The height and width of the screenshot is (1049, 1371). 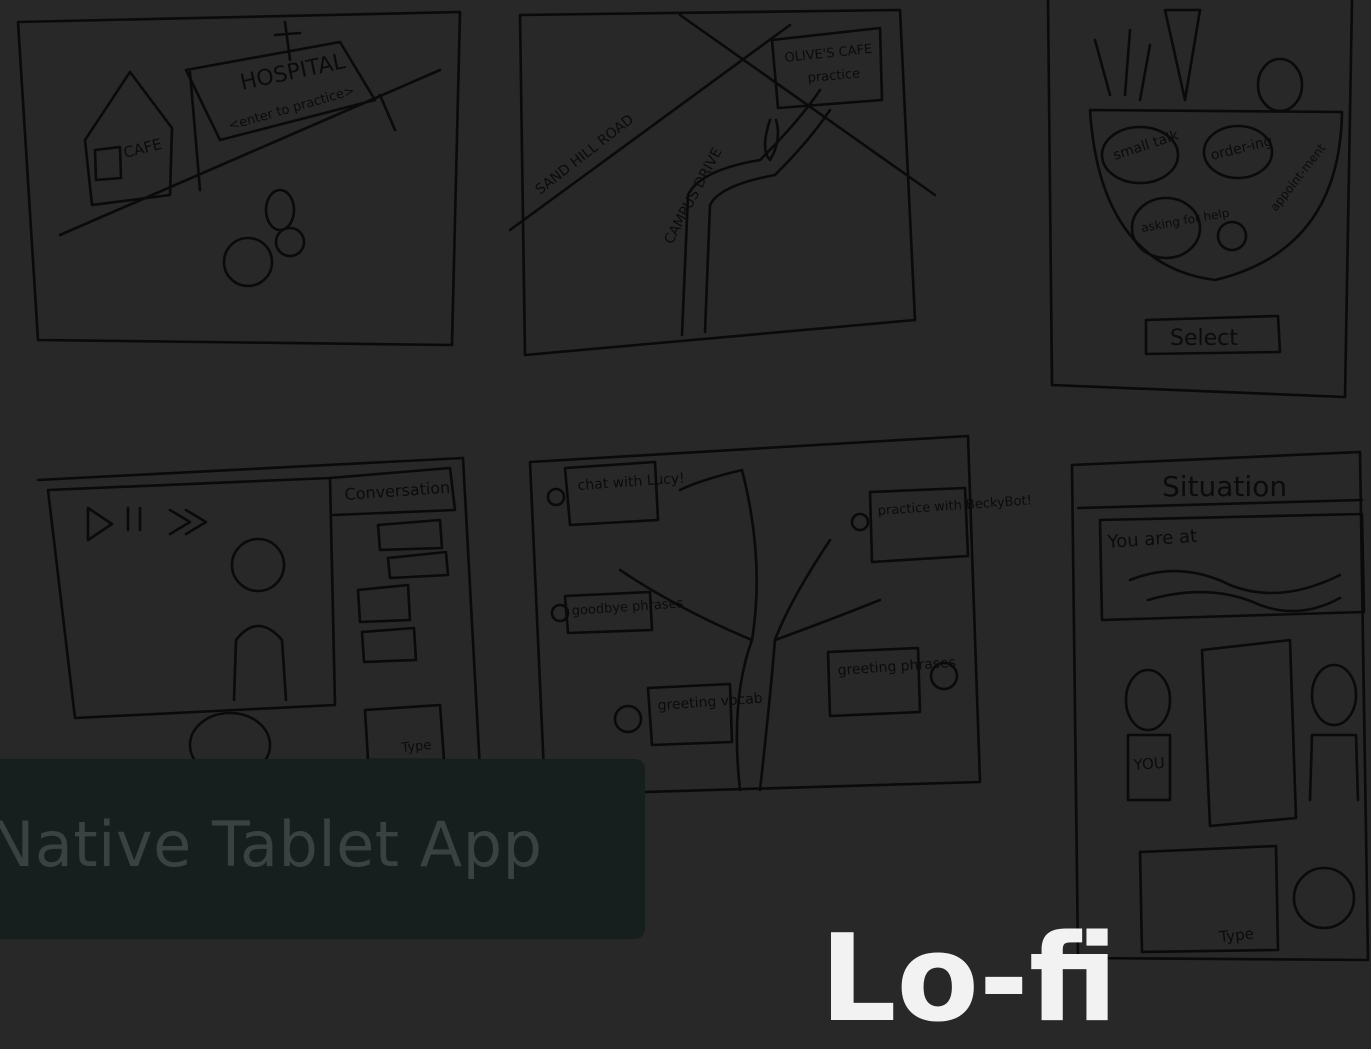 What do you see at coordinates (1241, 148) in the screenshot?
I see `topic-ordering: order-ing` at bounding box center [1241, 148].